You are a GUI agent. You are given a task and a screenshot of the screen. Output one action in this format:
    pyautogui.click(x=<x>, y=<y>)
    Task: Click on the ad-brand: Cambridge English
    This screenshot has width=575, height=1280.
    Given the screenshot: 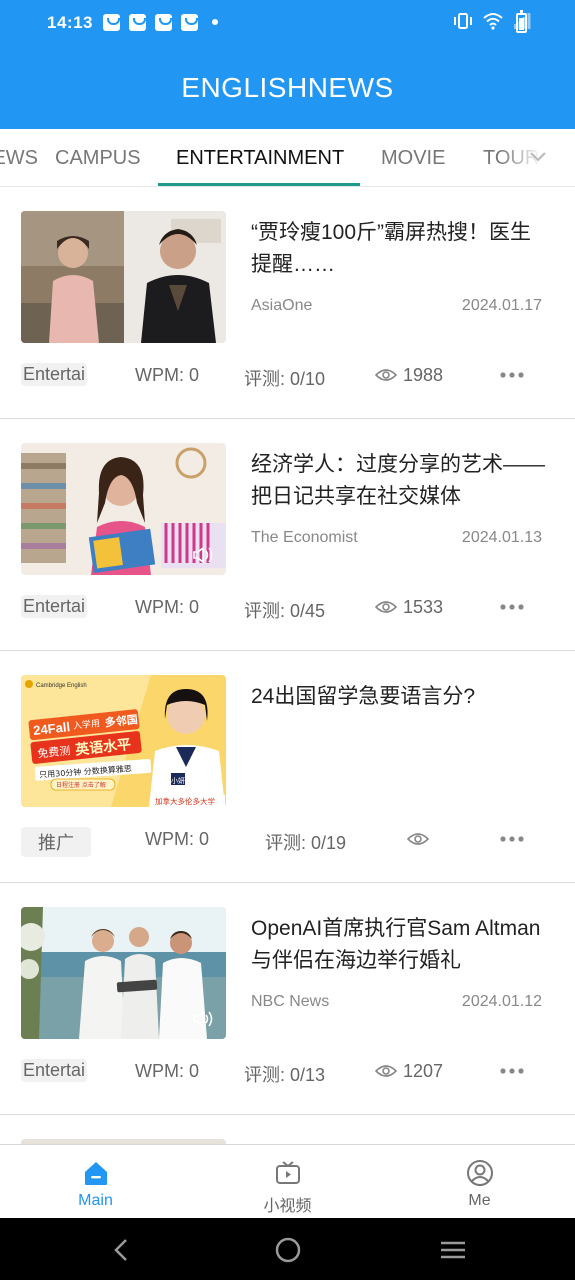 What is the action you would take?
    pyautogui.click(x=61, y=686)
    